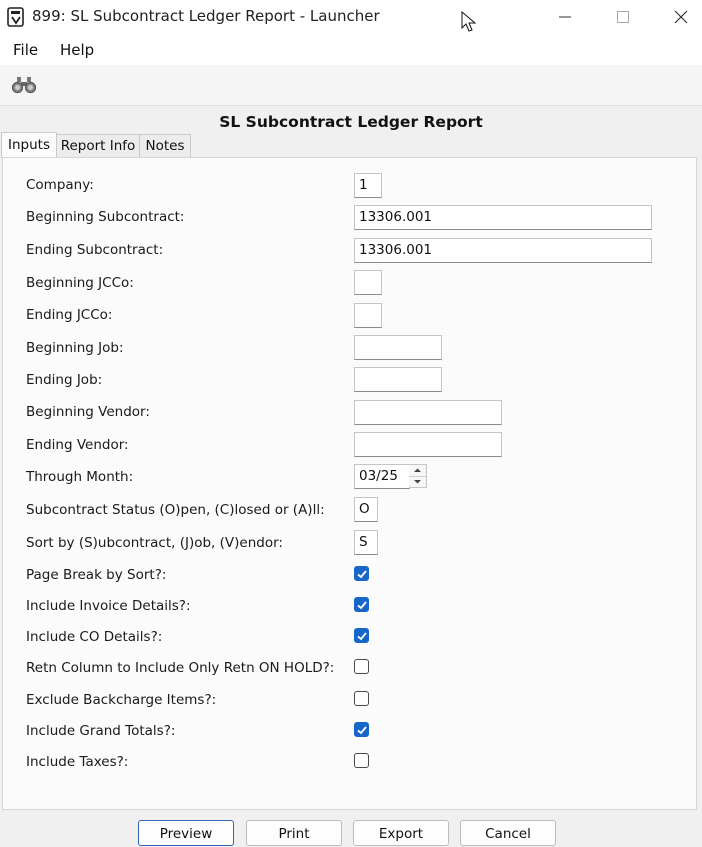  I want to click on exclude-backcharge-items-checkbox, so click(361, 698).